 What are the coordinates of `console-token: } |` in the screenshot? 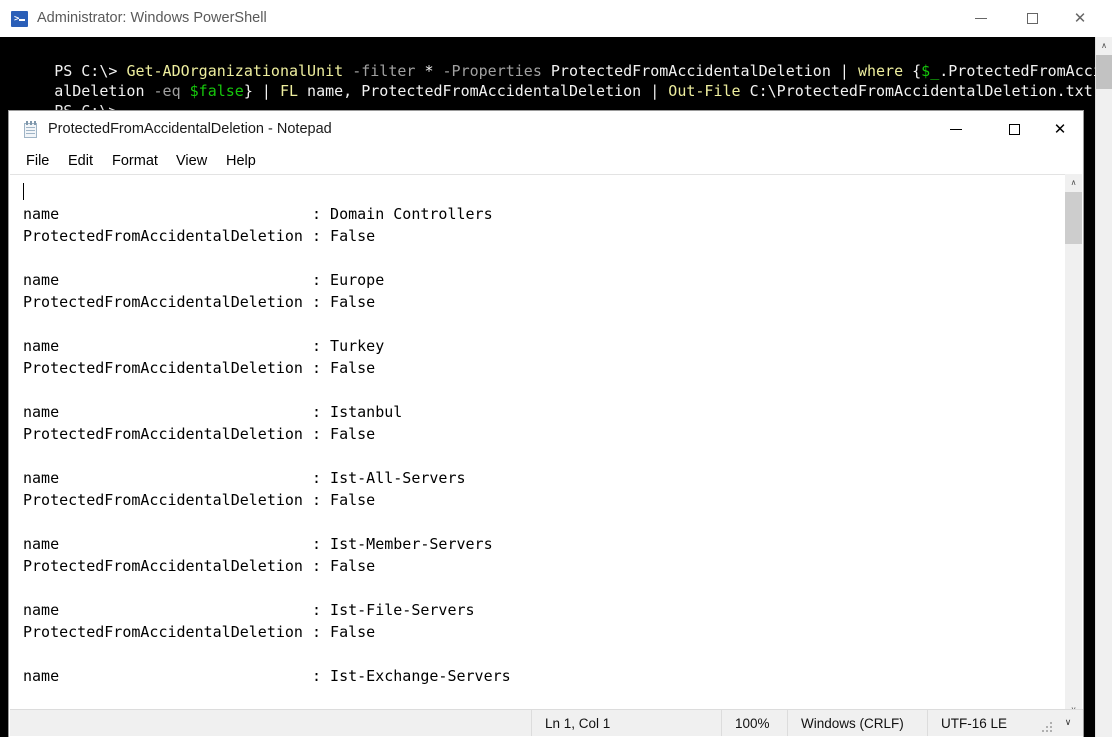 It's located at (261, 91).